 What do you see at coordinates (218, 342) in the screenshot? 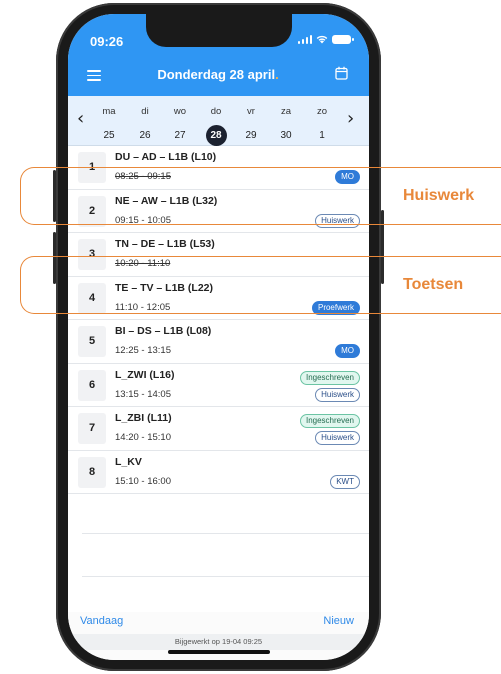
I see `lesson-row: 5 BI – DS – L1B (L08) 12:25 - 13:15 MO` at bounding box center [218, 342].